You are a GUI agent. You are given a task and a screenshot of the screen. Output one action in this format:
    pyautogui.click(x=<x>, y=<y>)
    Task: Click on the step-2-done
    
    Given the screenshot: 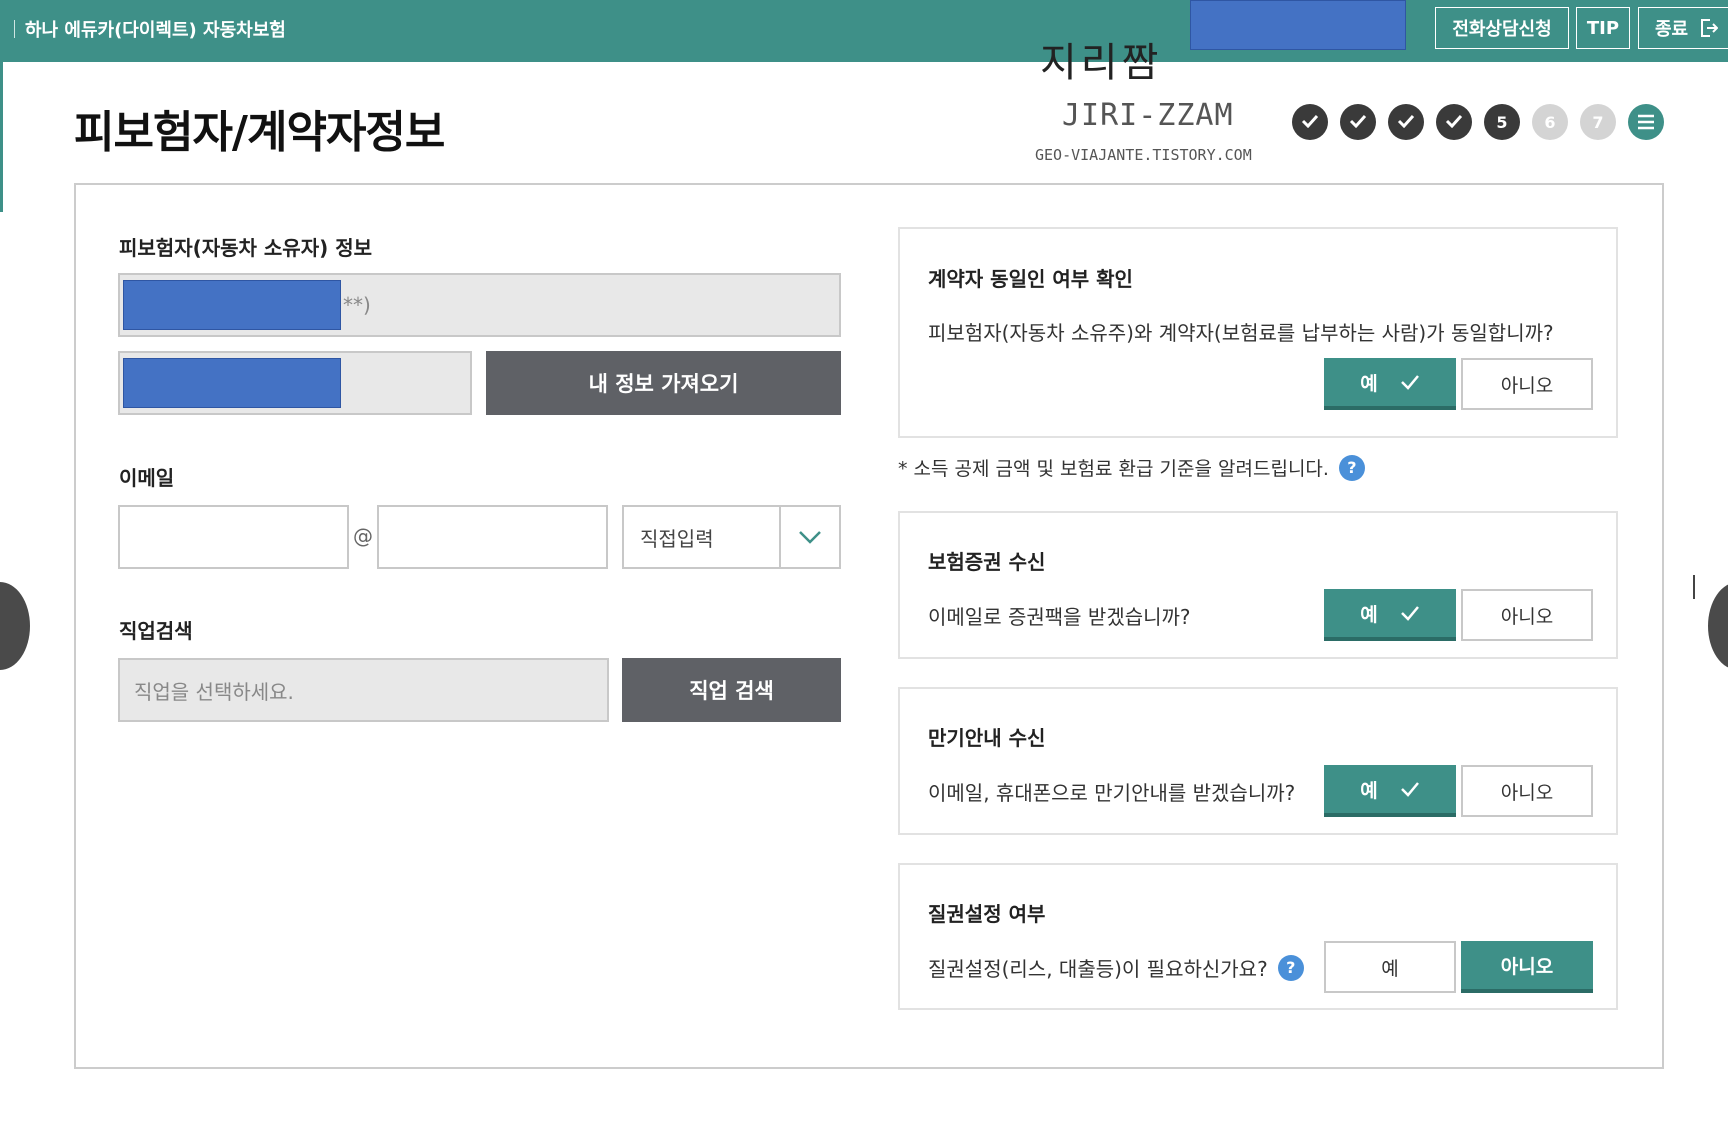 What is the action you would take?
    pyautogui.click(x=1358, y=122)
    